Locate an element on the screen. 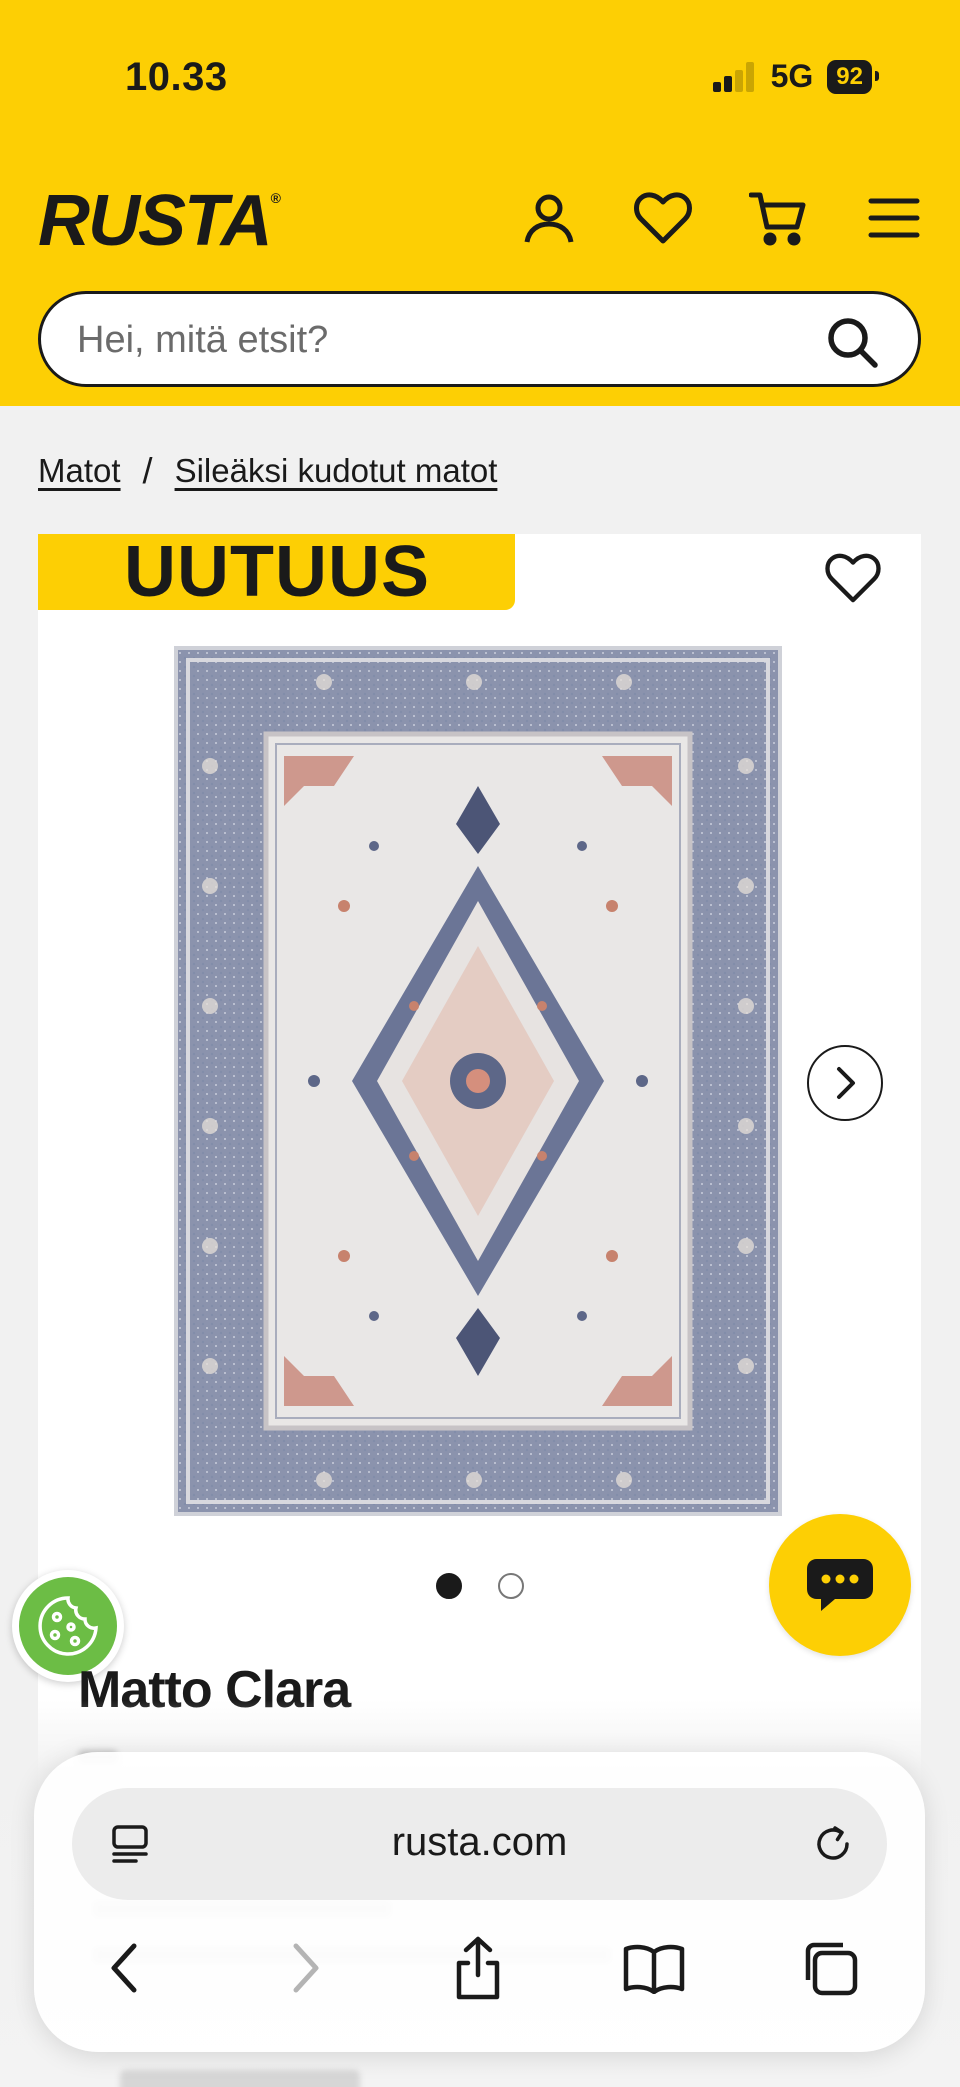  chat-button is located at coordinates (840, 1585).